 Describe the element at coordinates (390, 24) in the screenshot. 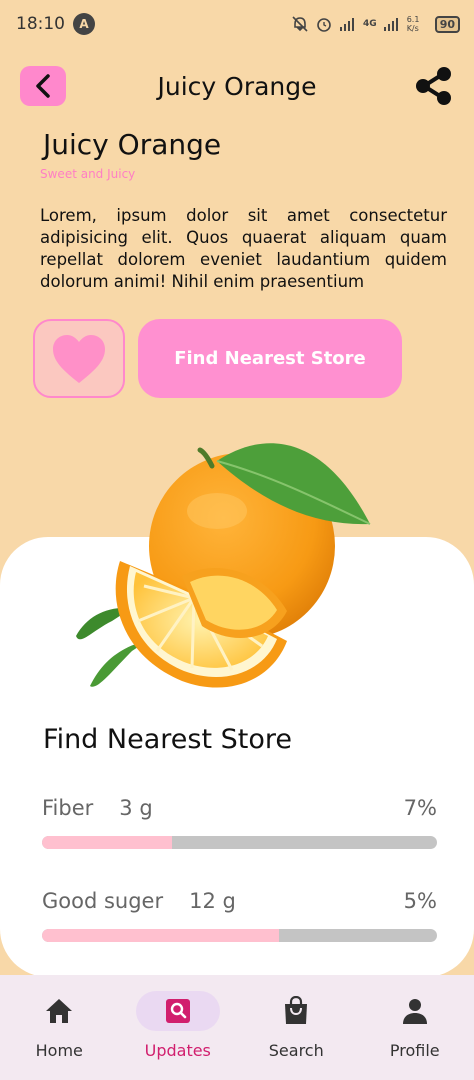

I see `wifi-icon` at that location.